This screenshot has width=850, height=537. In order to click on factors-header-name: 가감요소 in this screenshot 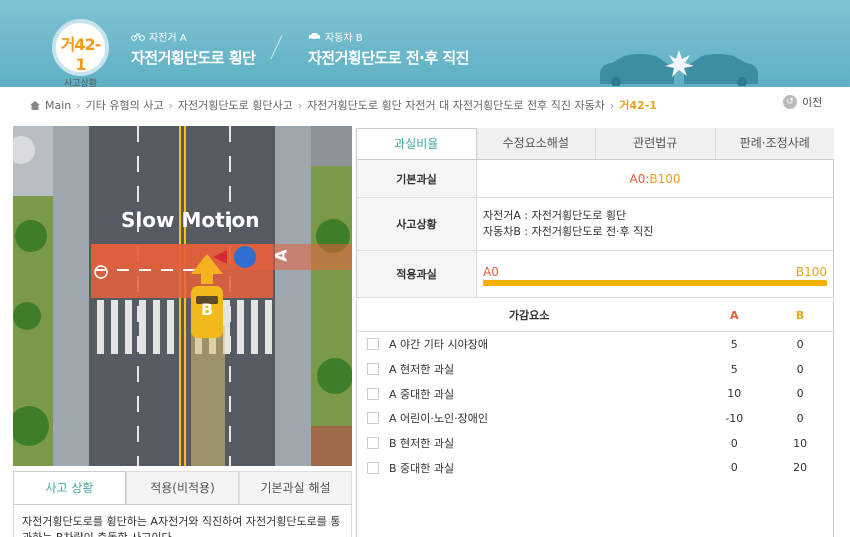, I will do `click(529, 315)`.